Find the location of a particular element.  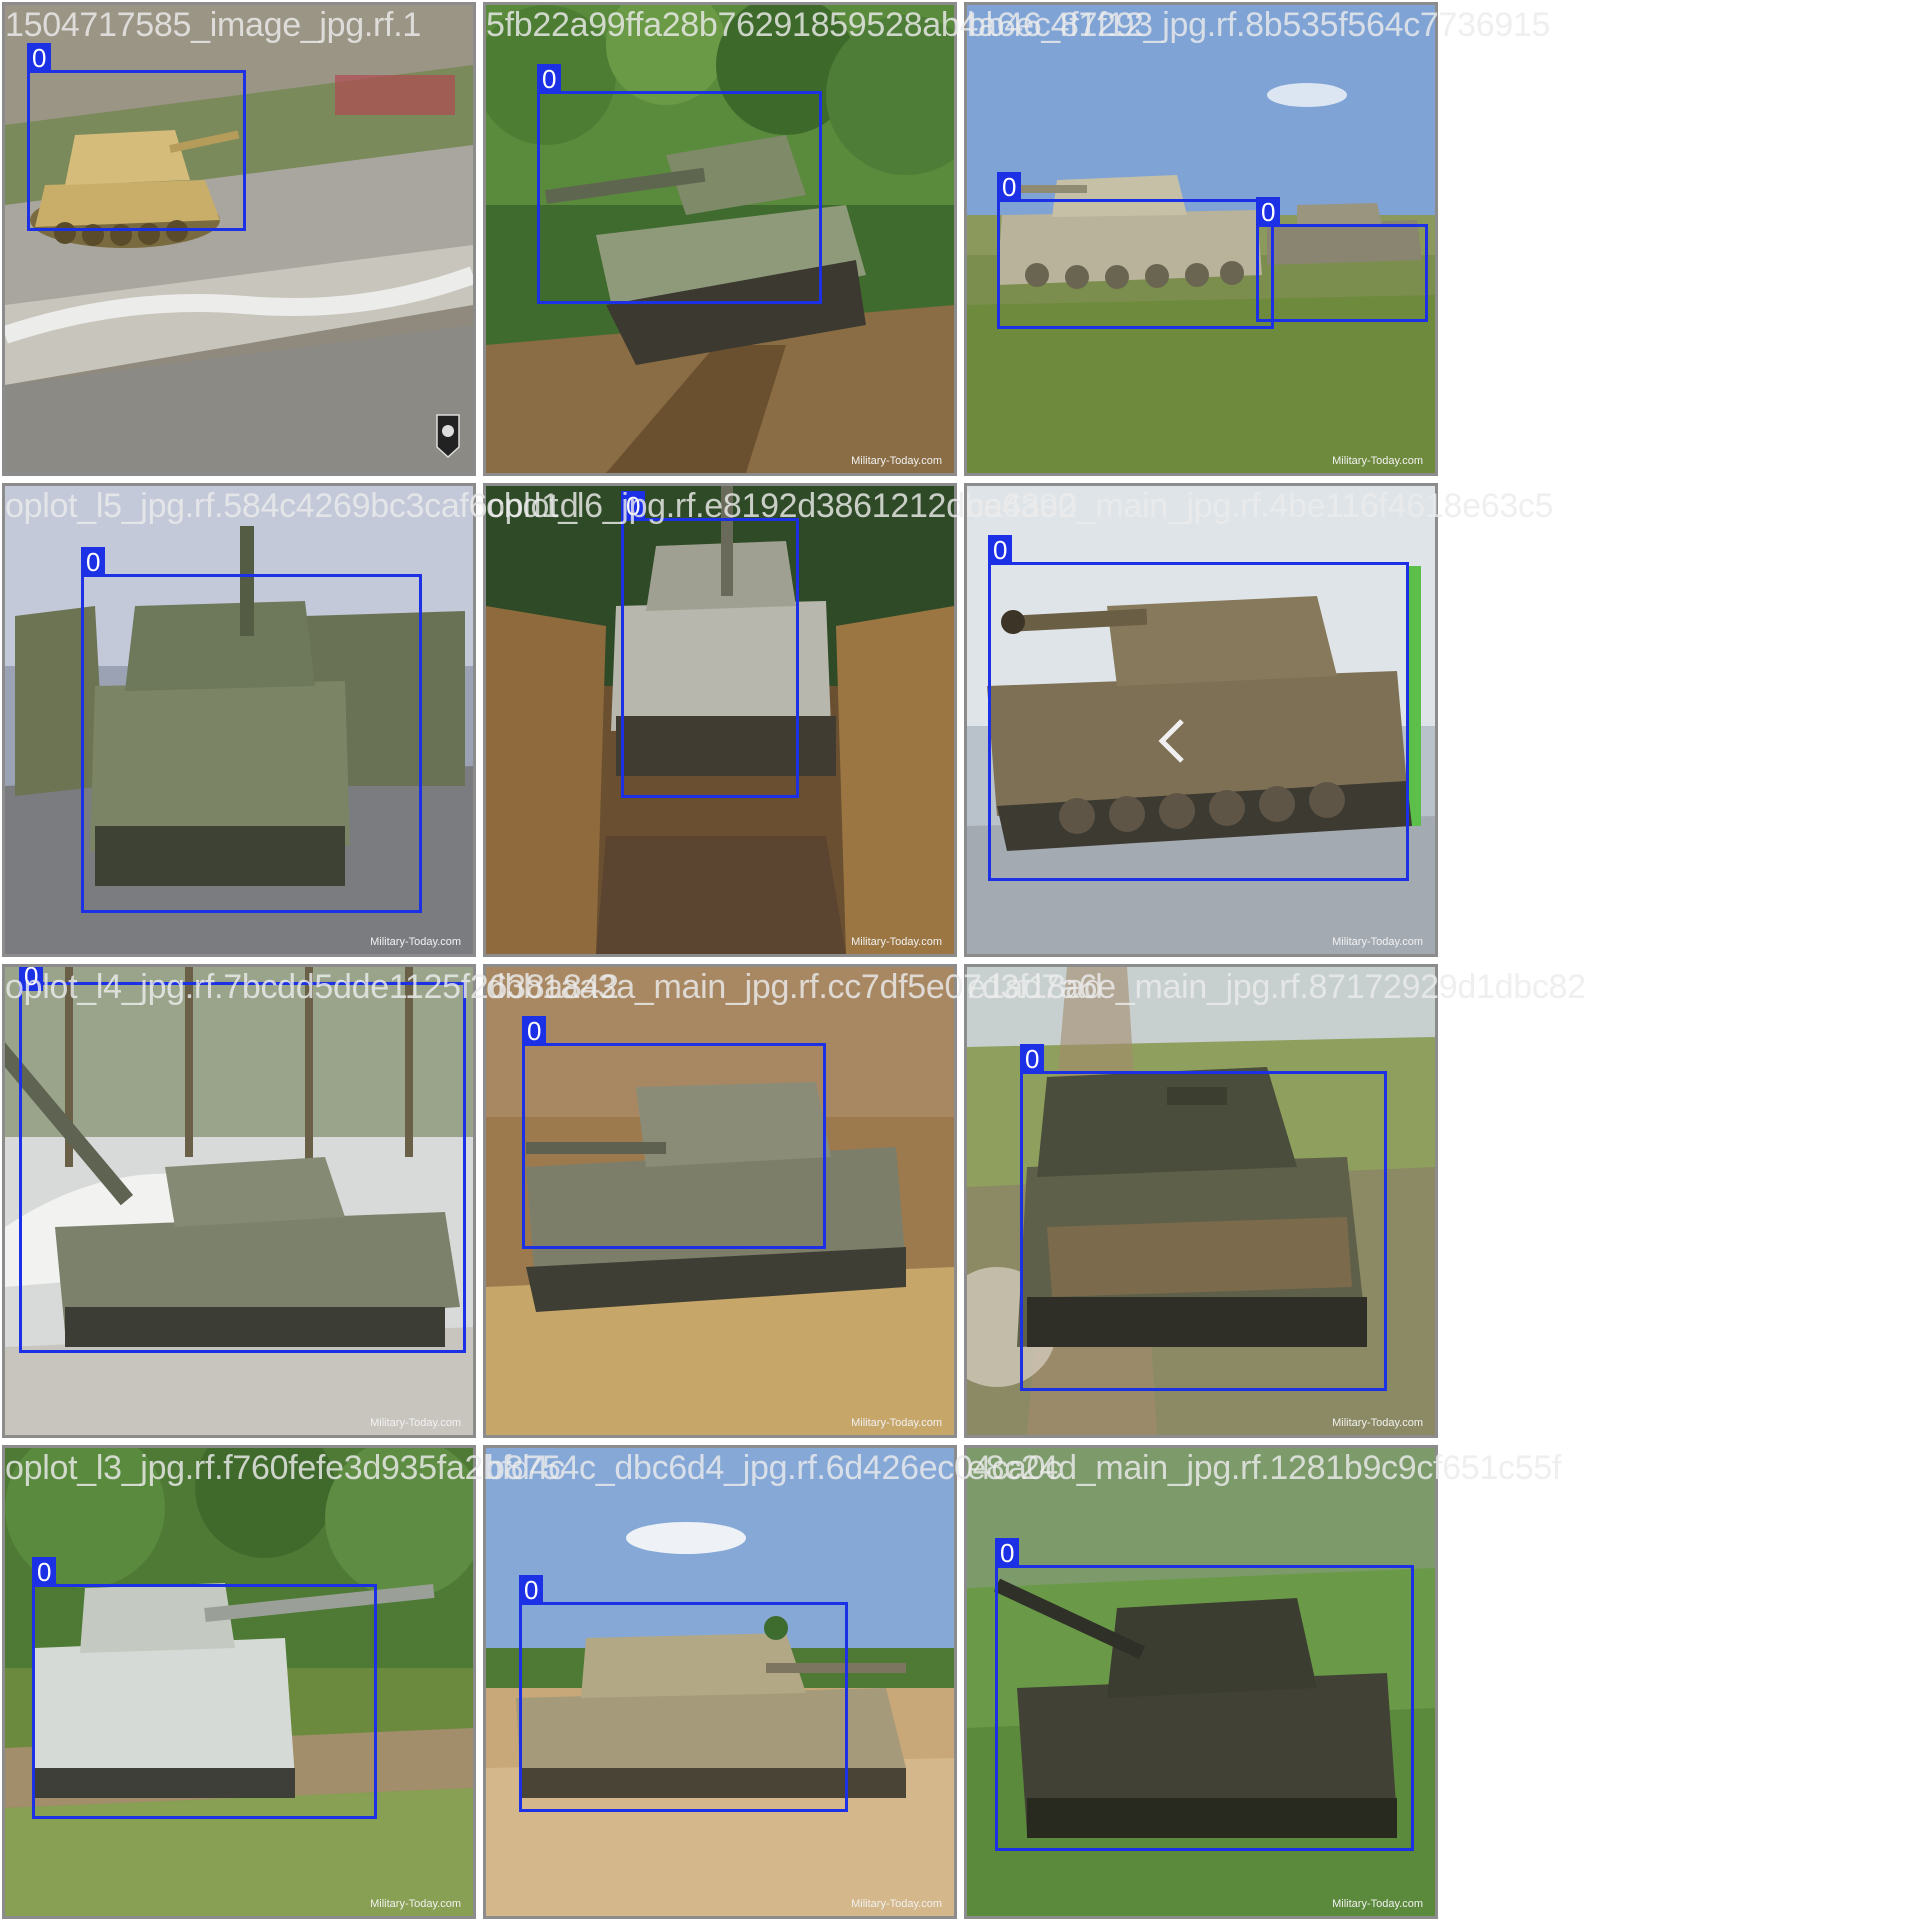

image-tile-2: Military-Today.com 0 is located at coordinates (720, 239).